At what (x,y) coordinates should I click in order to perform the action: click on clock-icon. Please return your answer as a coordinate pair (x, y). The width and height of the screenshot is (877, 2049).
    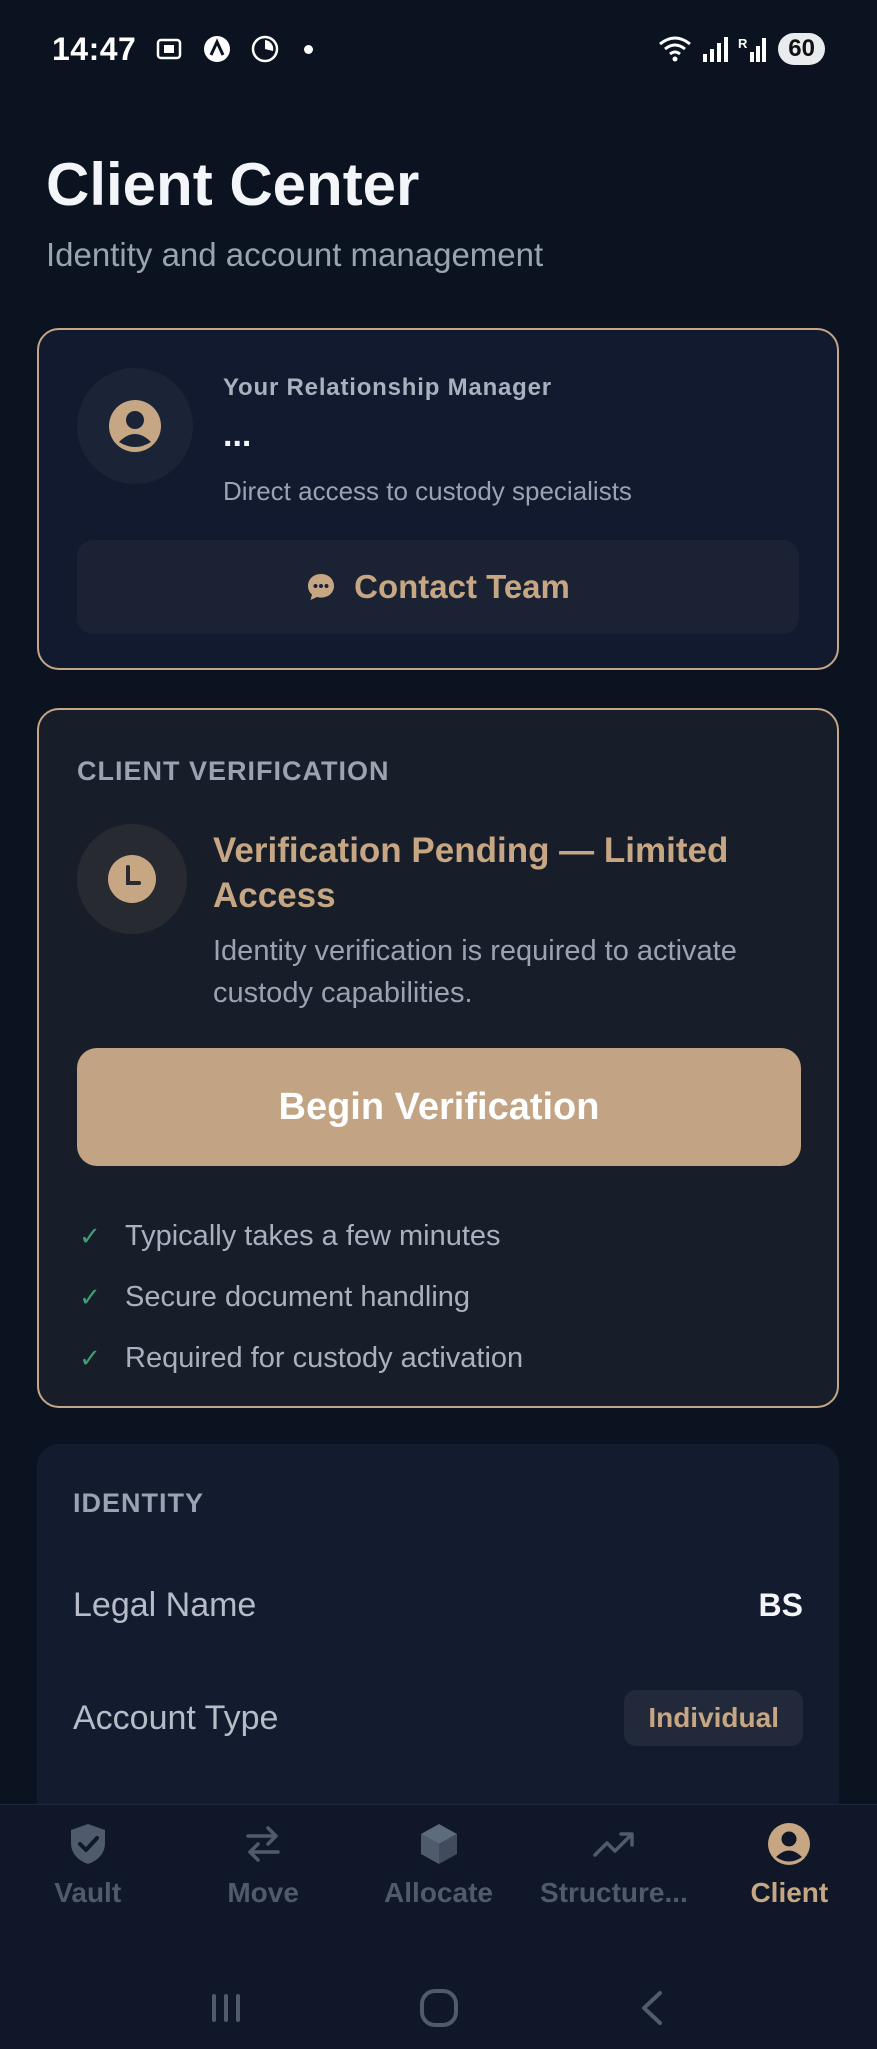
    Looking at the image, I should click on (132, 879).